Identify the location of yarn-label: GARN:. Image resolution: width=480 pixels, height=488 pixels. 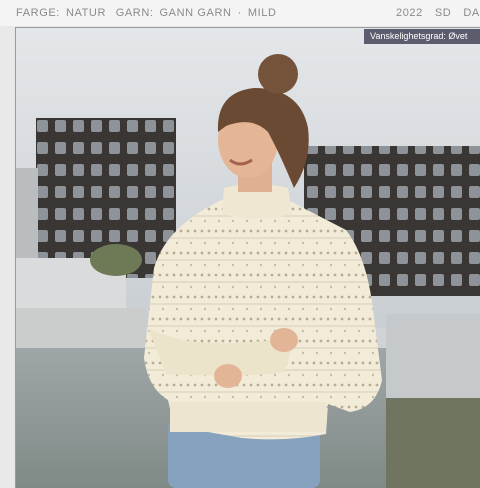
(134, 13).